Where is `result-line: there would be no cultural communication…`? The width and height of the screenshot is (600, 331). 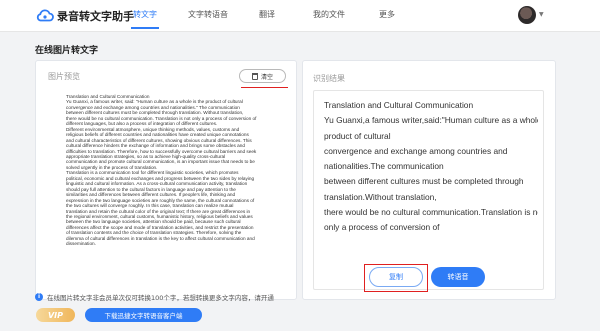
result-line: there would be no cultural communication… is located at coordinates (431, 212).